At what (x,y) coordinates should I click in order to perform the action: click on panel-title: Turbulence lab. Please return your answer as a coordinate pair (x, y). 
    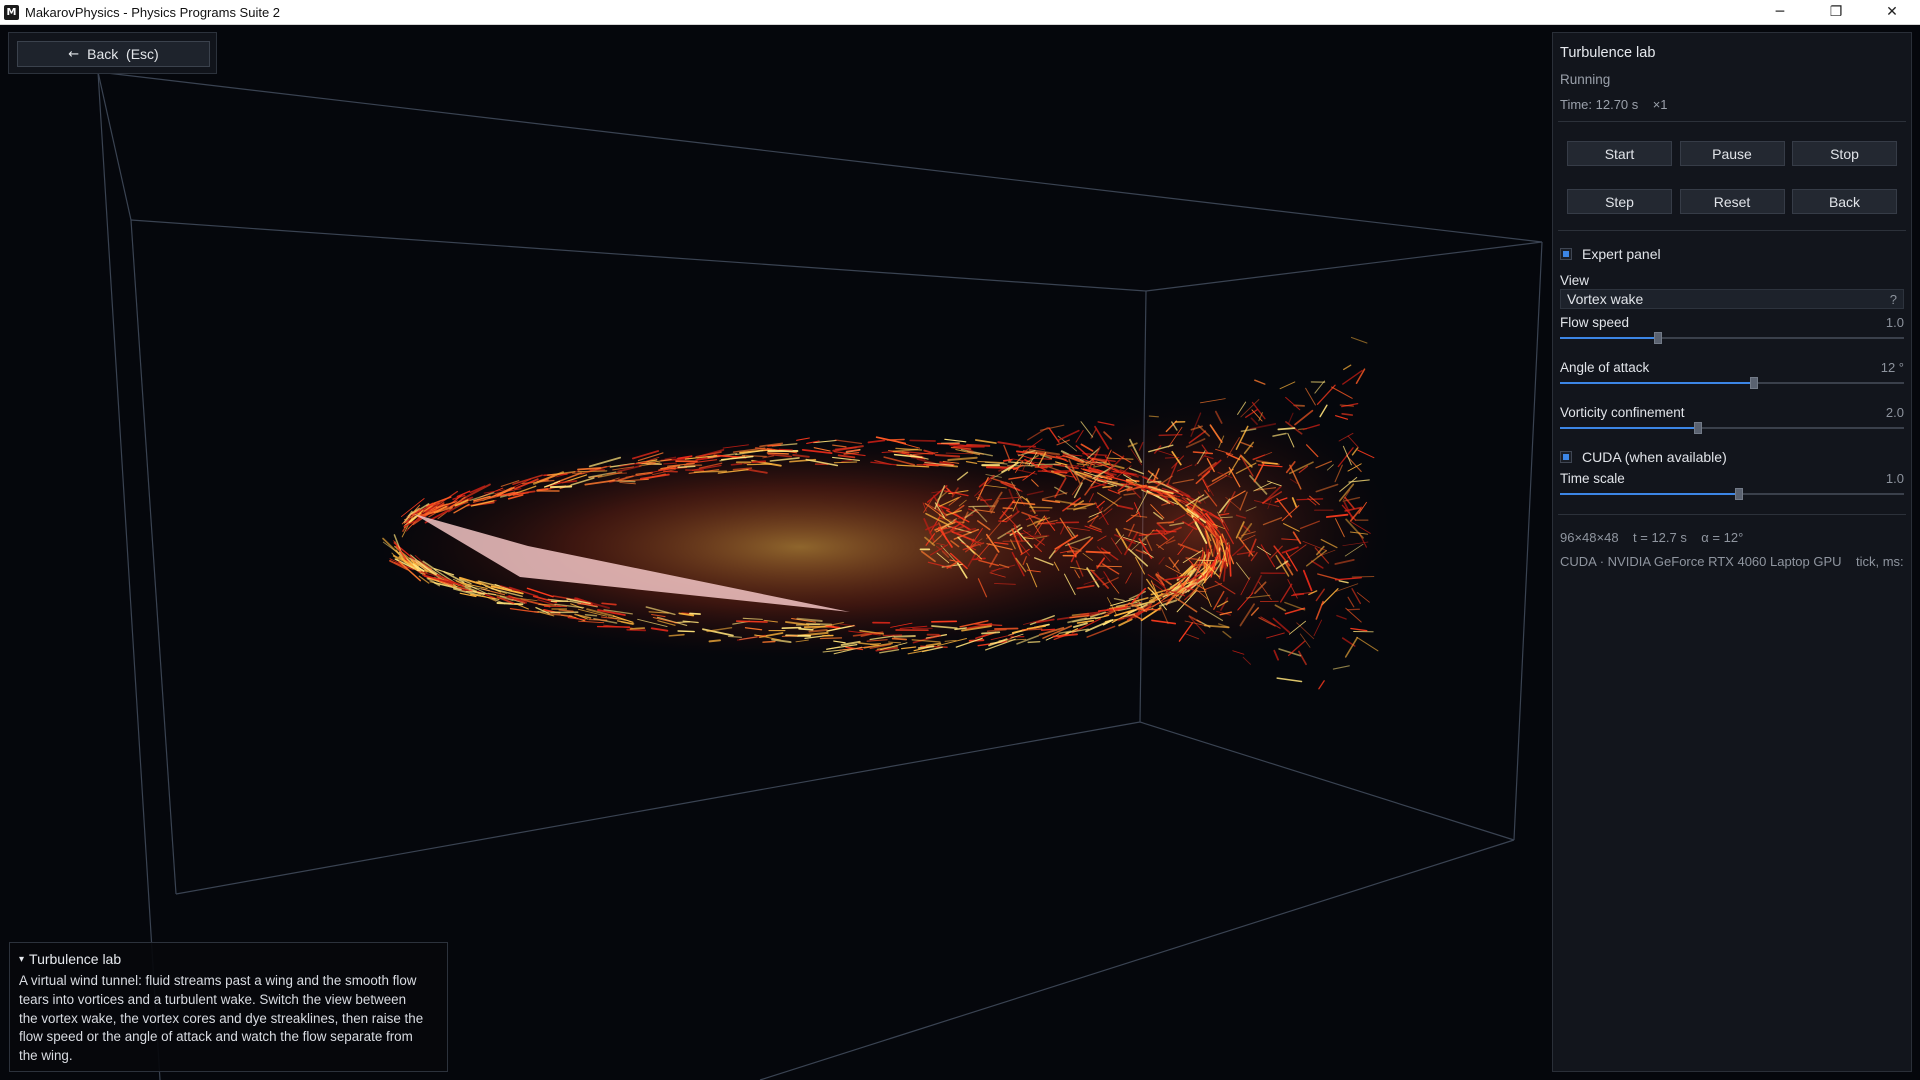
    Looking at the image, I should click on (1608, 53).